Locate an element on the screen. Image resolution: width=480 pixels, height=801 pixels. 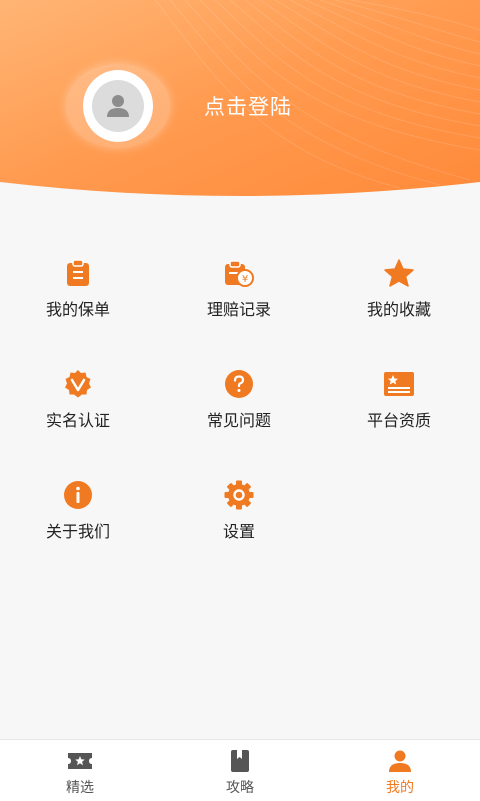
menu-item-about-us: 关于我们 is located at coordinates (78, 518).